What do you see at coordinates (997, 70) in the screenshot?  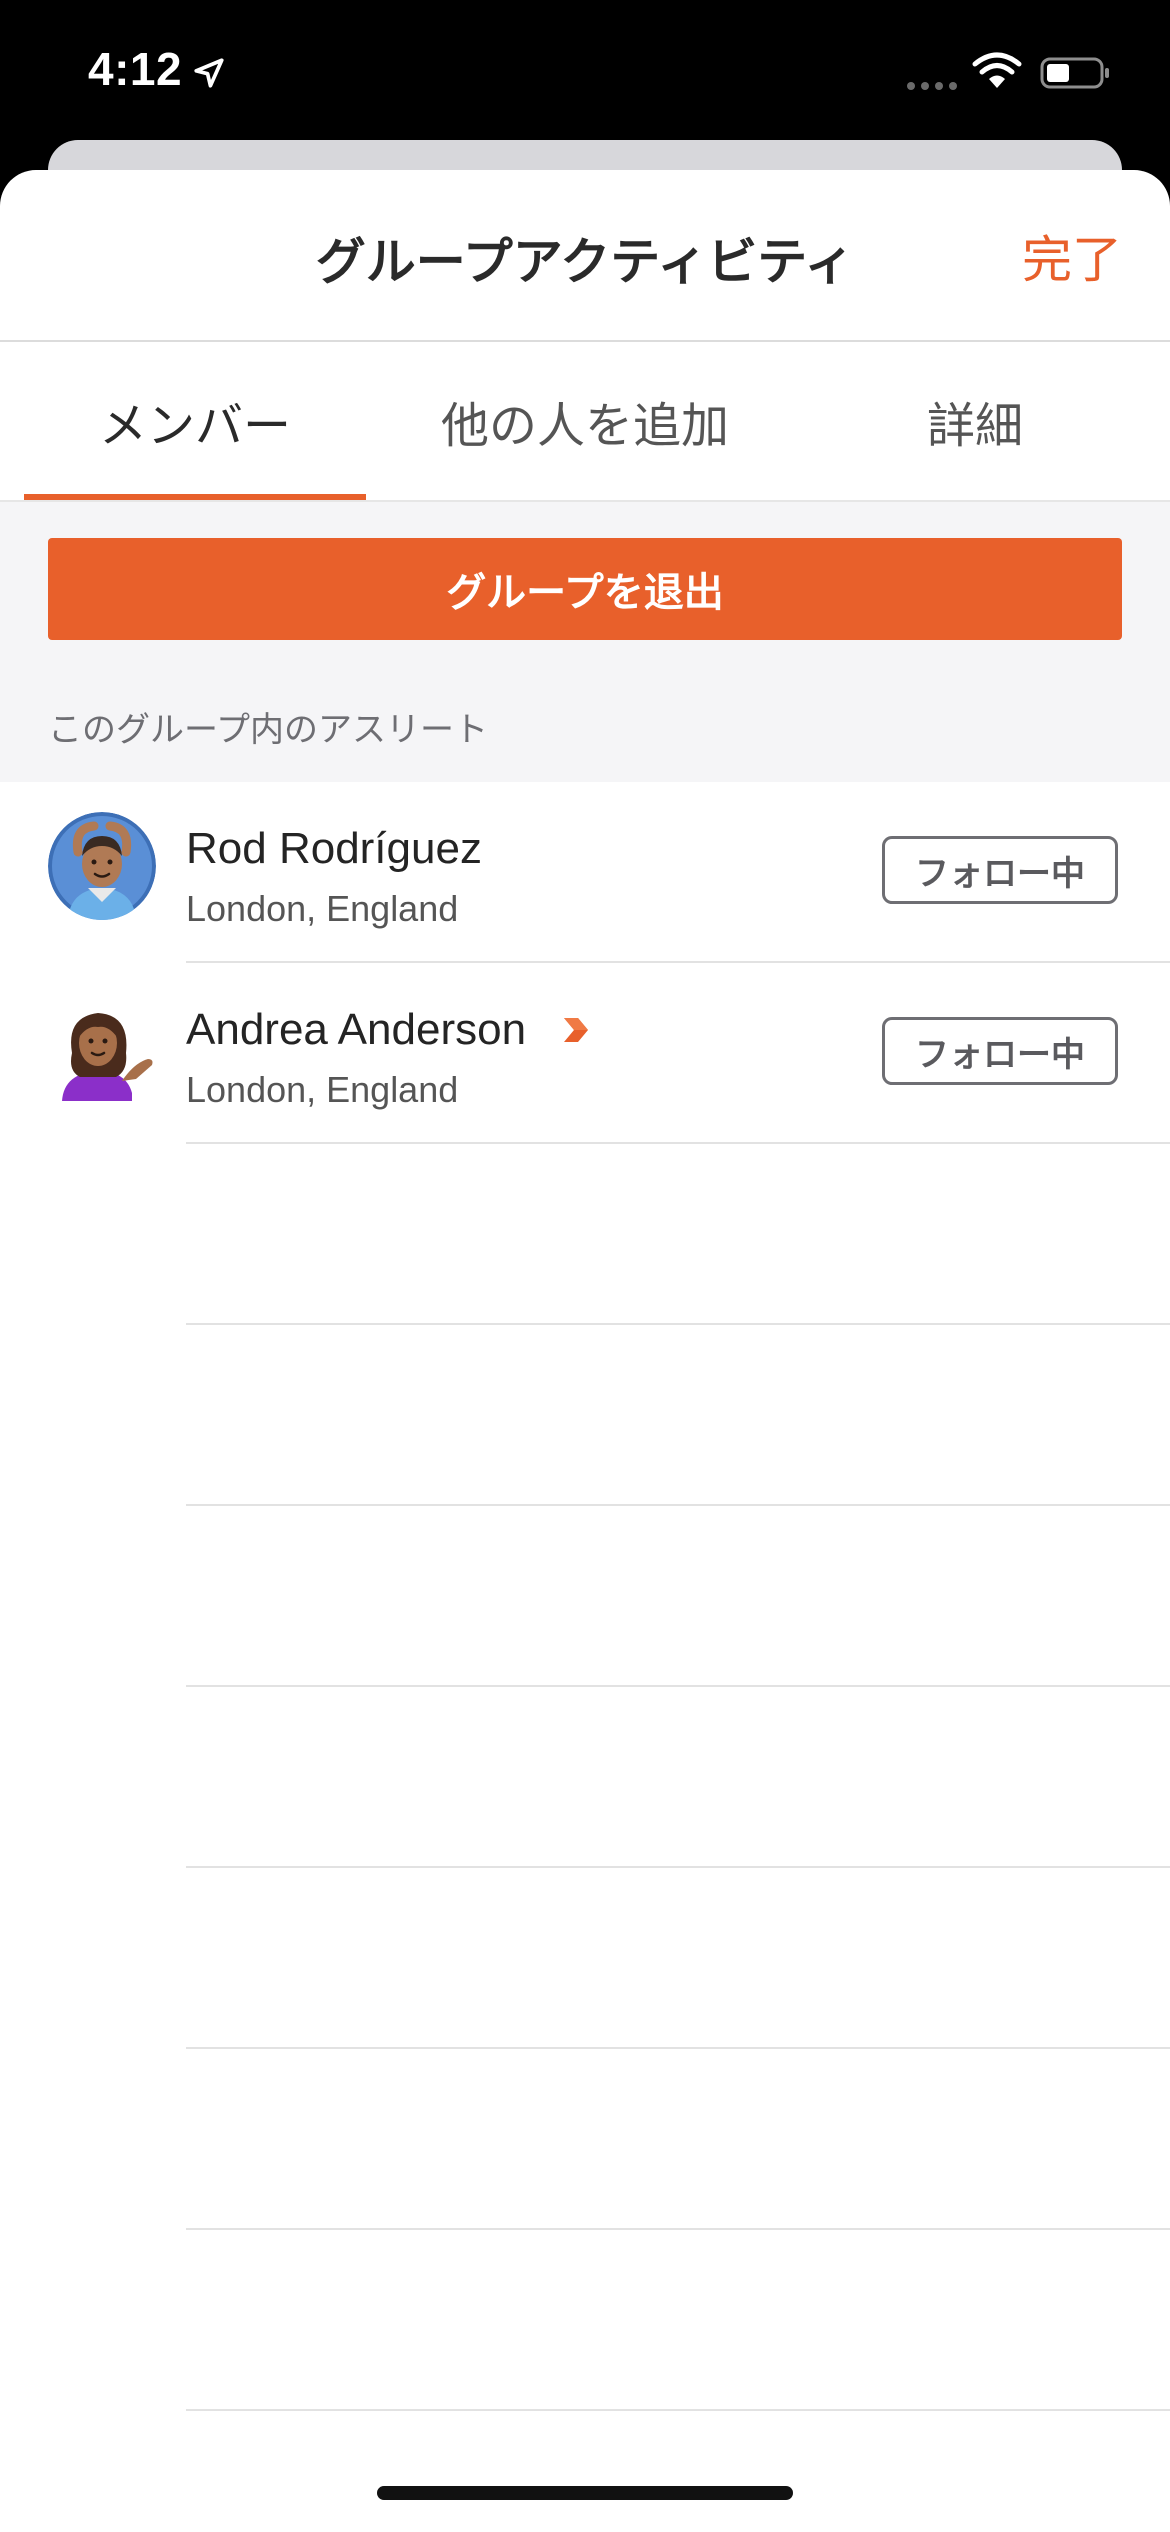 I see `wifi-icon` at bounding box center [997, 70].